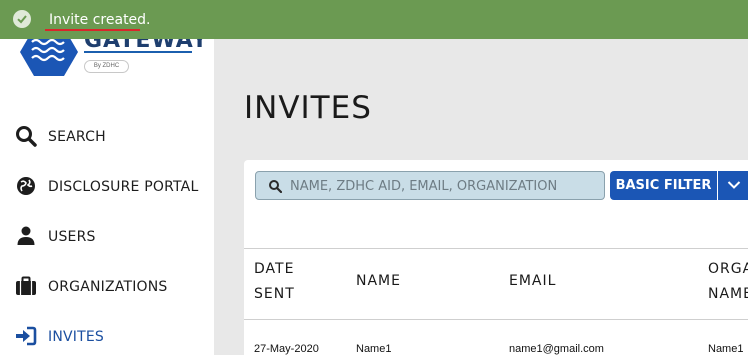 The height and width of the screenshot is (355, 748). I want to click on search-field, so click(430, 185).